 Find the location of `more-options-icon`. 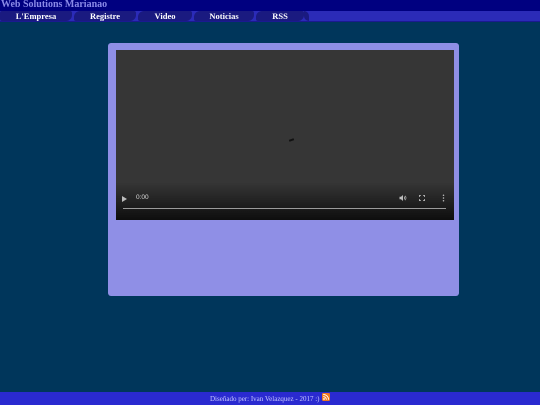

more-options-icon is located at coordinates (443, 198).